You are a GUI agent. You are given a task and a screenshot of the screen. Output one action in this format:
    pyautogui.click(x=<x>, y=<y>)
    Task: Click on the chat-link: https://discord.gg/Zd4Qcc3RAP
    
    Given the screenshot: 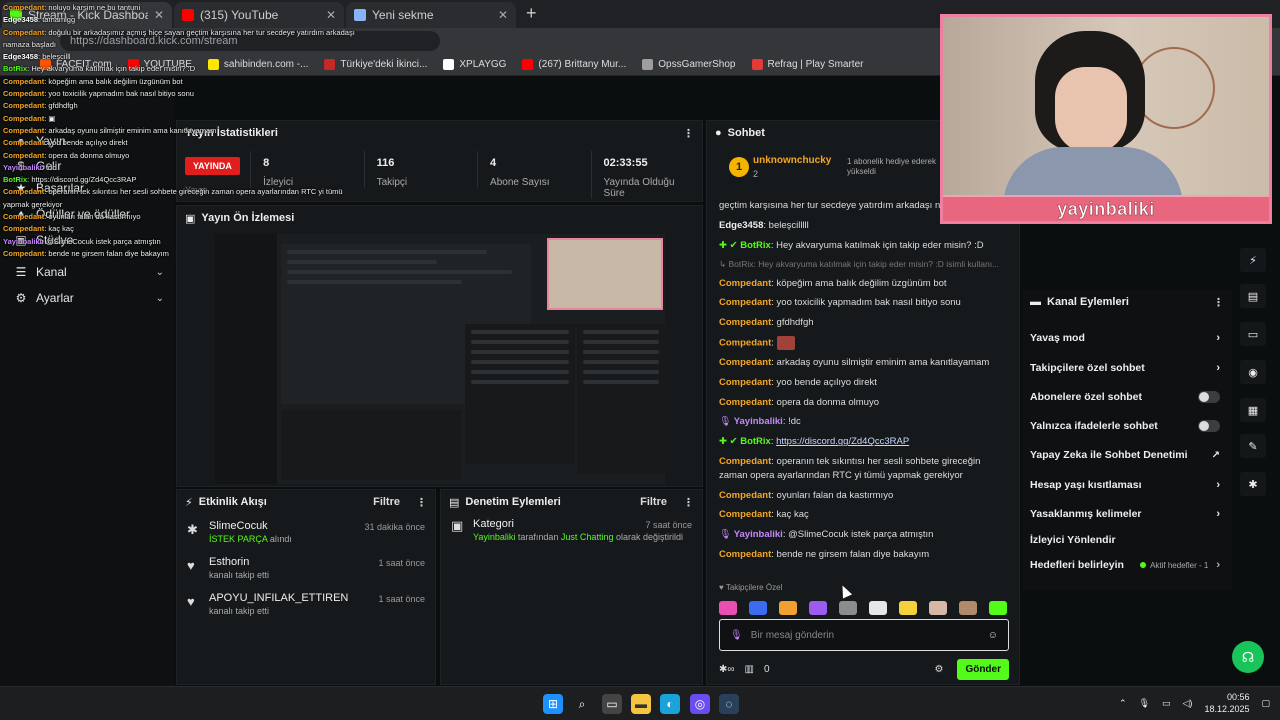 What is the action you would take?
    pyautogui.click(x=842, y=441)
    